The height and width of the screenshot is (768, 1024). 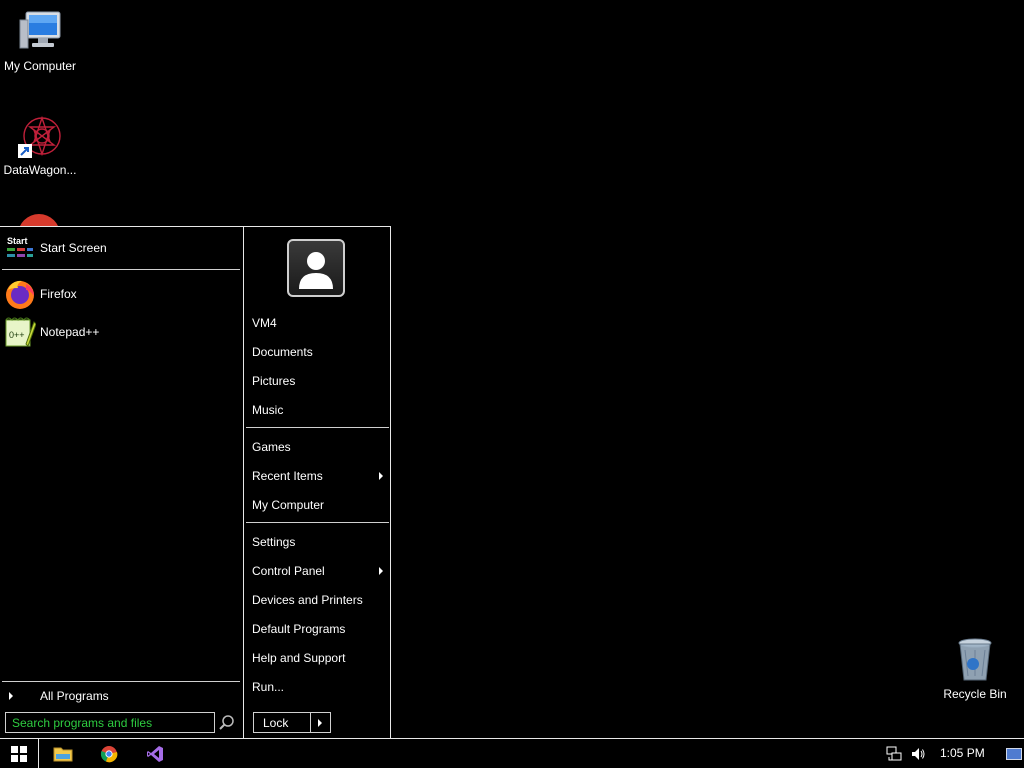 I want to click on place-item-my-computer: My Computer, so click(x=319, y=505).